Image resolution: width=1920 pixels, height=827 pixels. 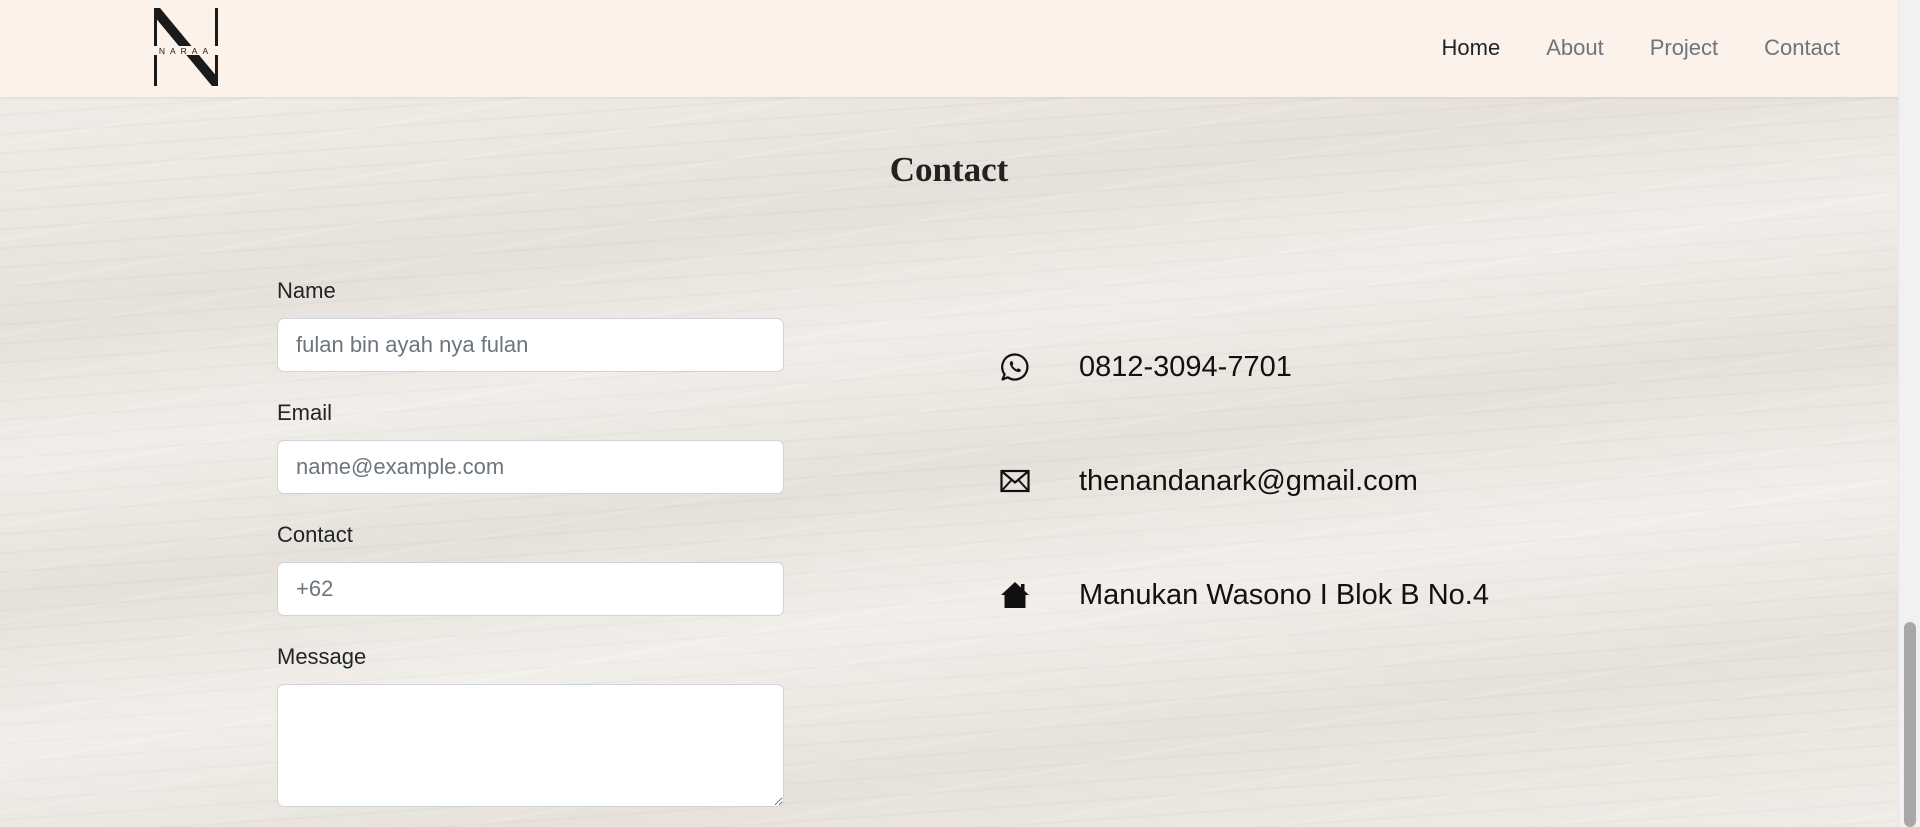 I want to click on navbar: NARAA Home About Project Contact, so click(x=949, y=48).